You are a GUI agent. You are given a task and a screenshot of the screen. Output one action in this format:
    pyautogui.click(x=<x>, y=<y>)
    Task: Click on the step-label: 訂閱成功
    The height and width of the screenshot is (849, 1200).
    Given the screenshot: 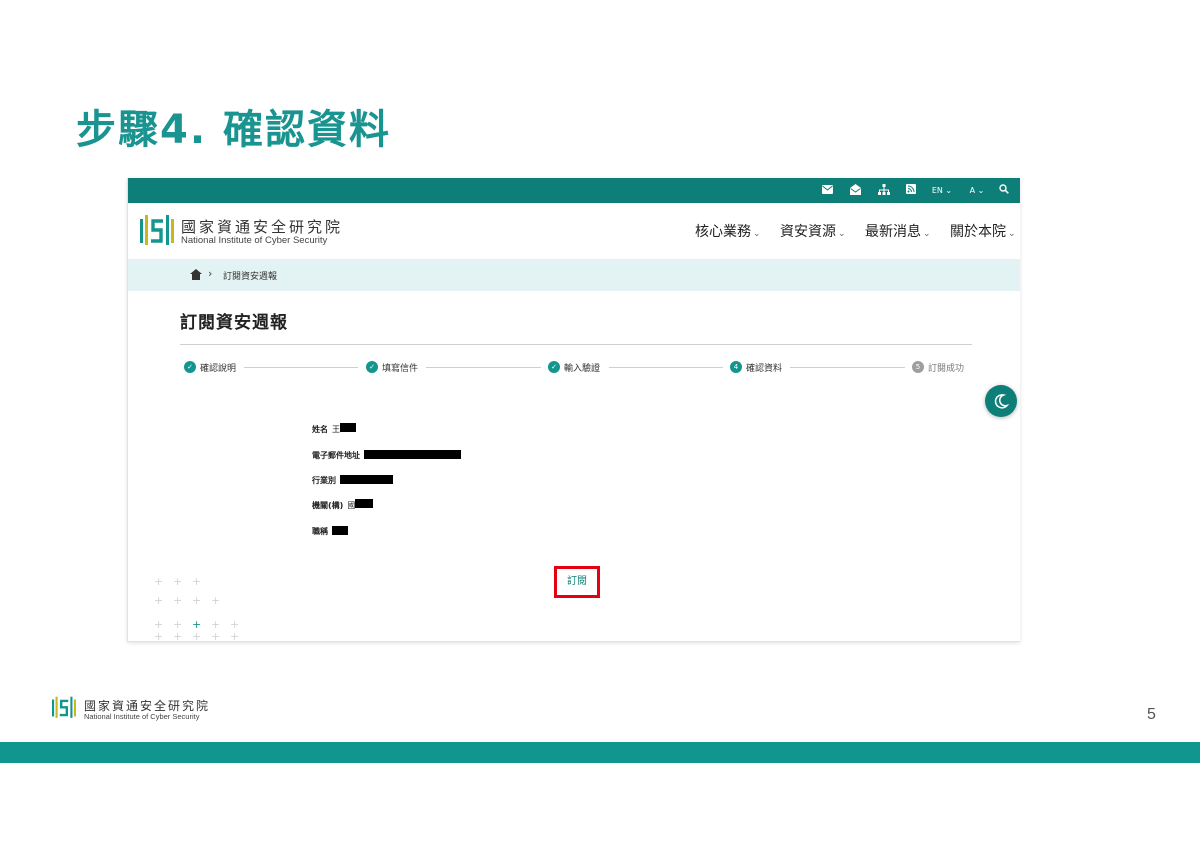 What is the action you would take?
    pyautogui.click(x=946, y=368)
    